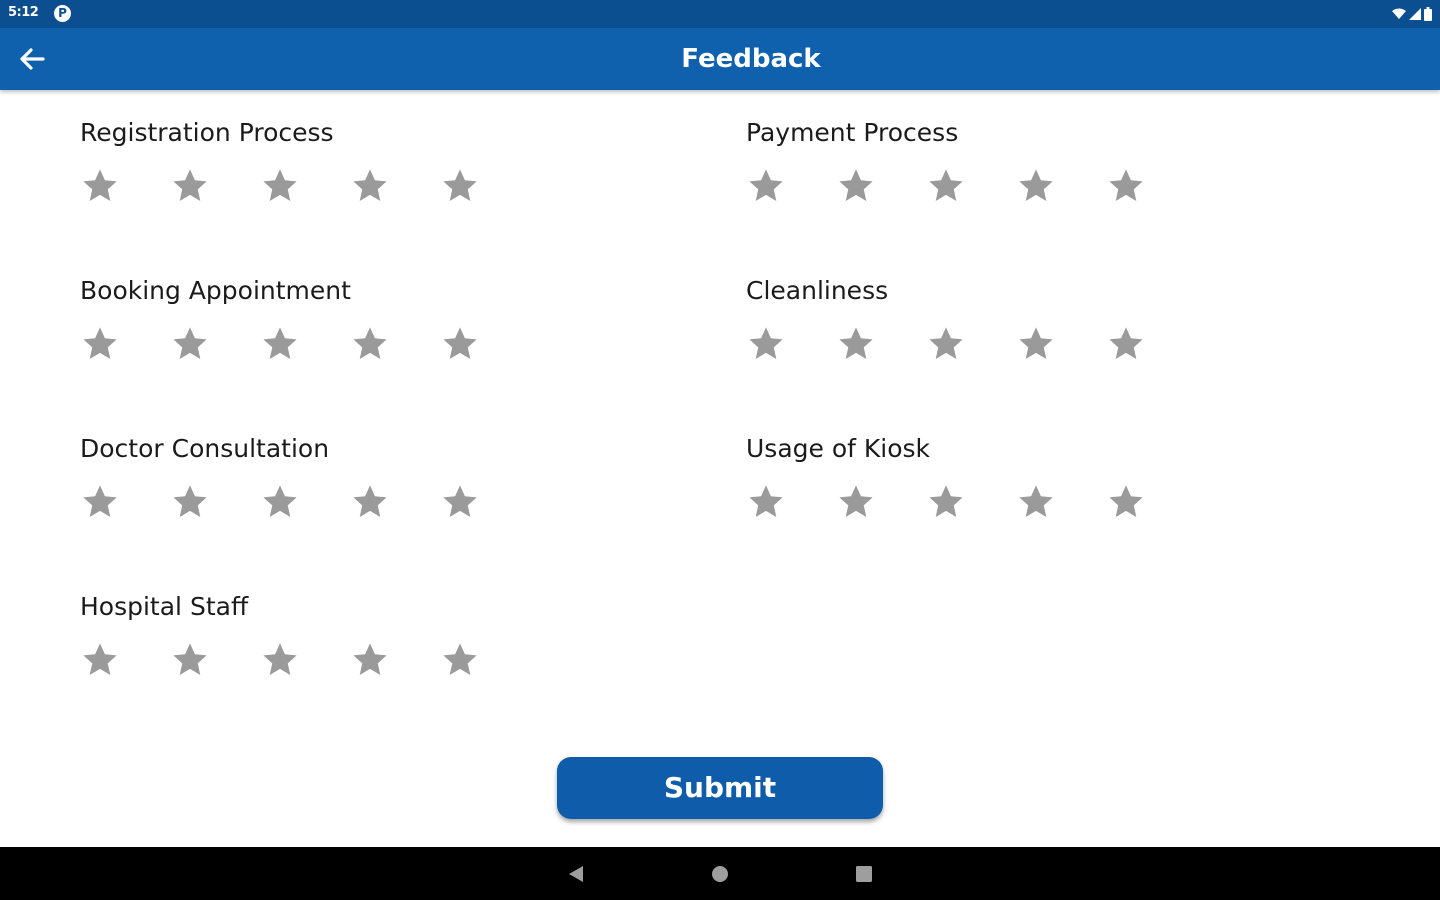  Describe the element at coordinates (1415, 14) in the screenshot. I see `signal-icon` at that location.